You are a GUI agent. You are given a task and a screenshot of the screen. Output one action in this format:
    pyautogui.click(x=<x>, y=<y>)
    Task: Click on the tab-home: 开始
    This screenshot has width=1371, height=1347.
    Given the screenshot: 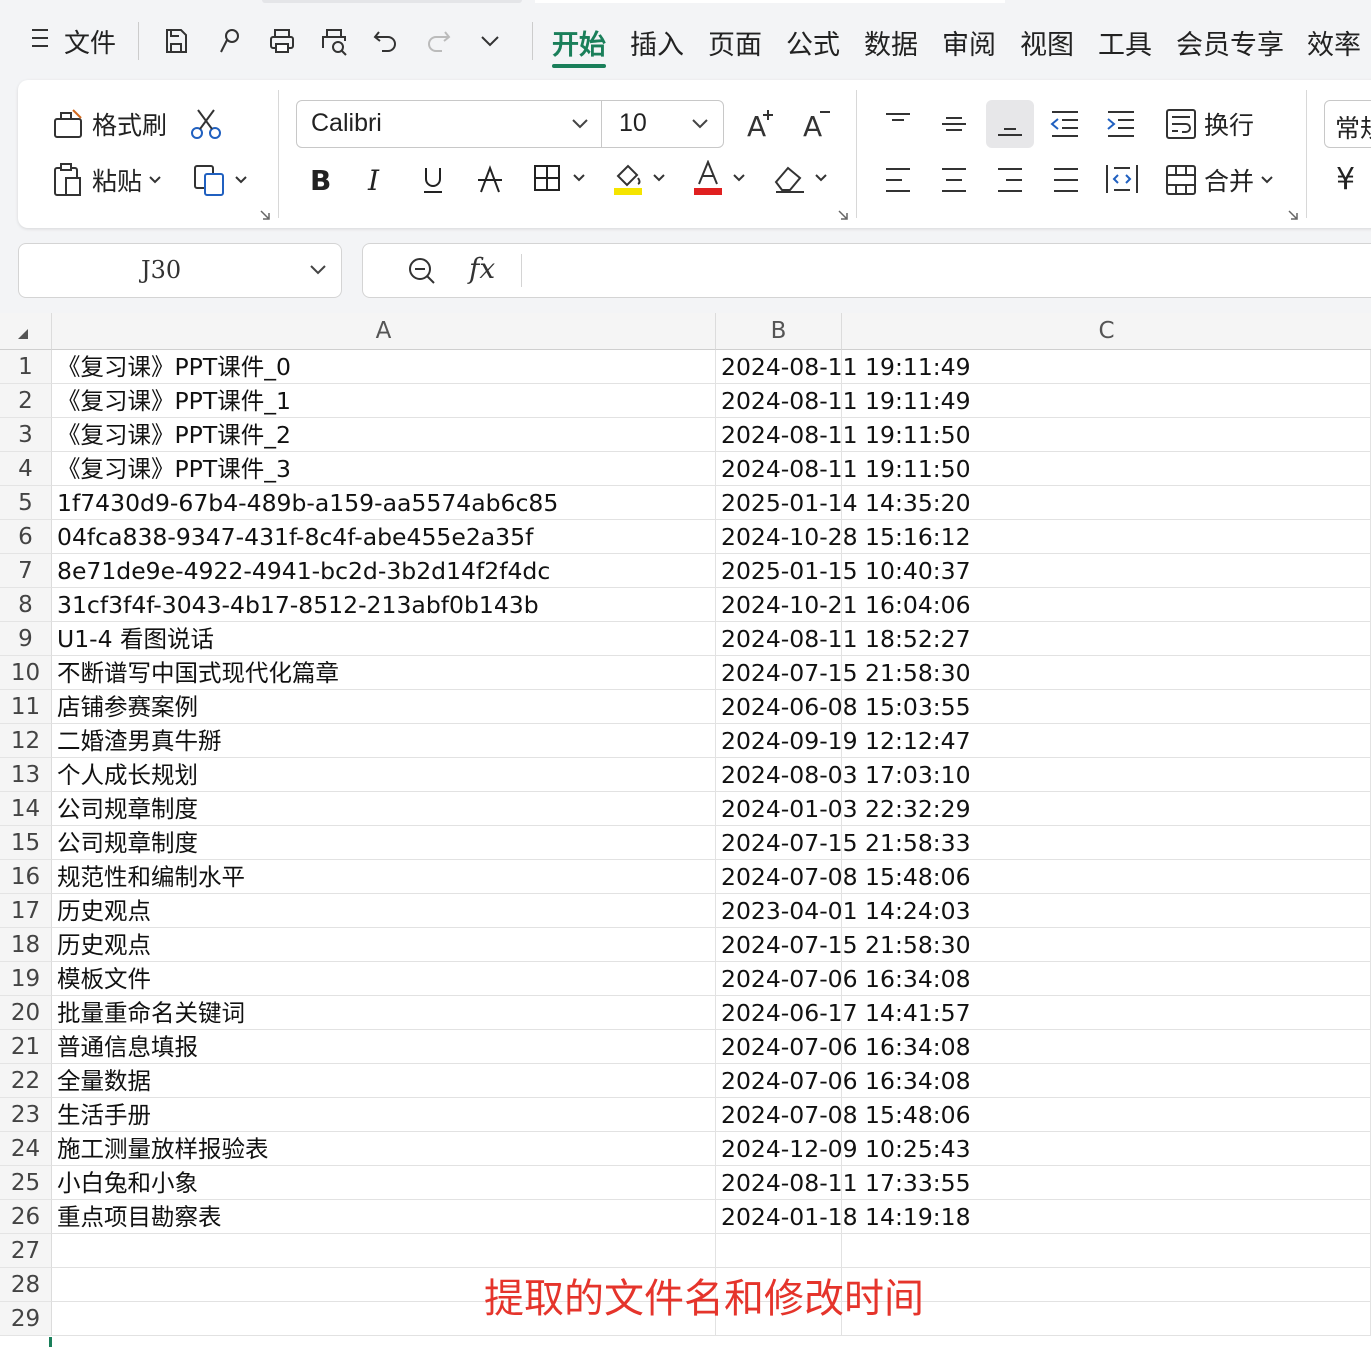 What is the action you would take?
    pyautogui.click(x=579, y=45)
    